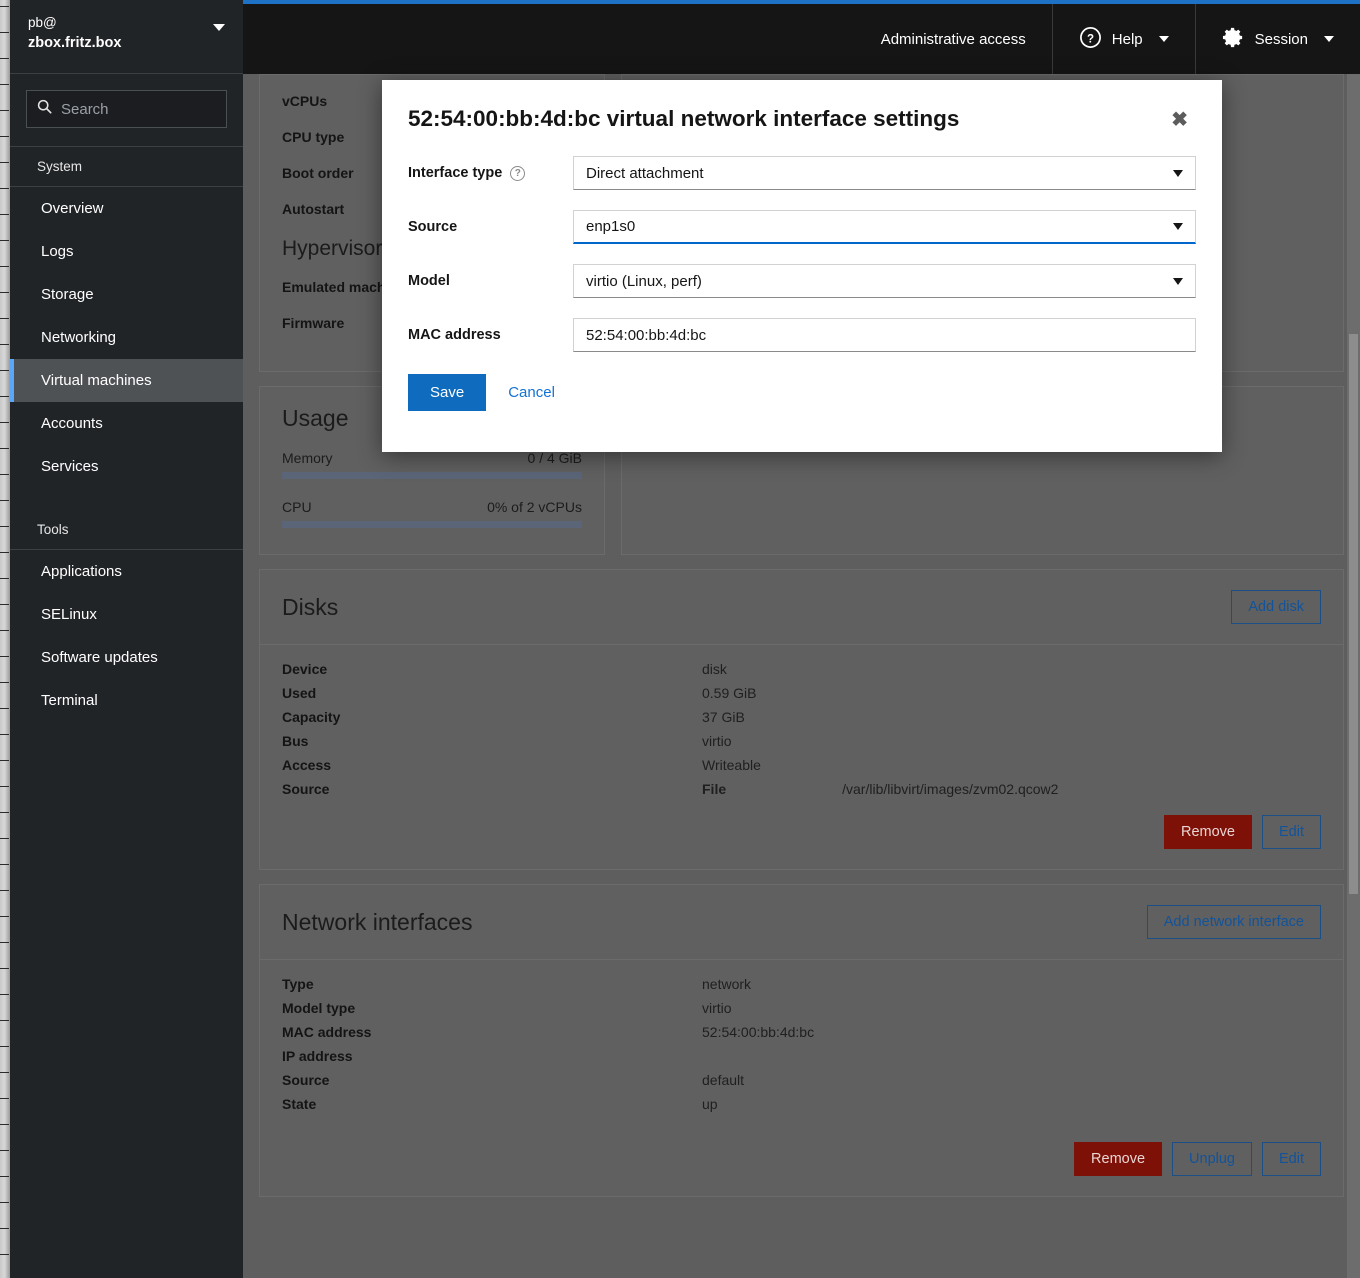 The image size is (1360, 1278). I want to click on interface-type-row: Interface type ? Direct attachment, so click(802, 173).